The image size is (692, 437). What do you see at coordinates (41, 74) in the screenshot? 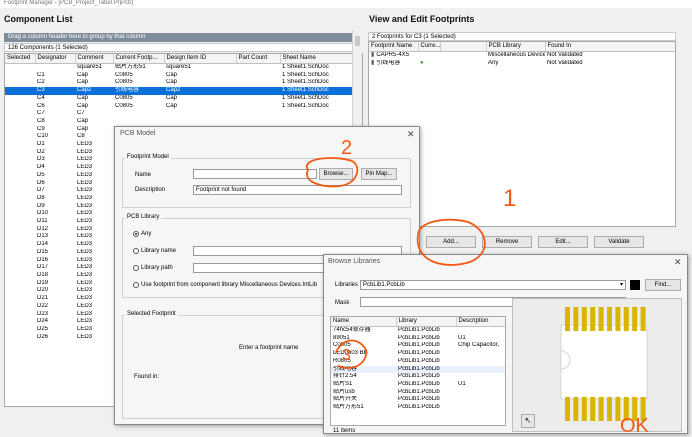
I see `table-cell: C1` at bounding box center [41, 74].